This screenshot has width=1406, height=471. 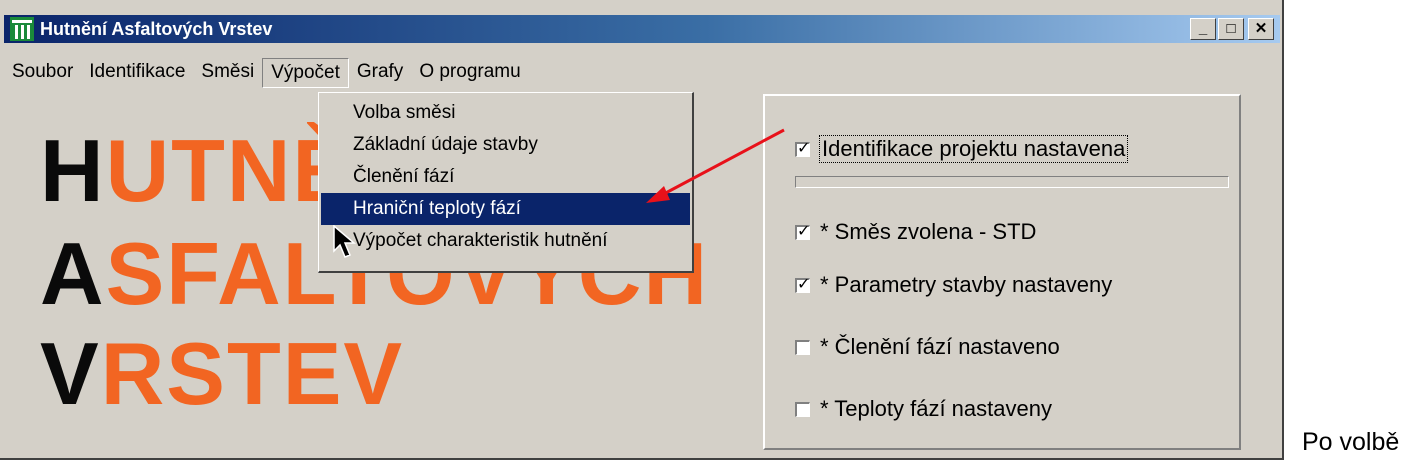 I want to click on menu-soubor: Soubor, so click(x=42, y=73).